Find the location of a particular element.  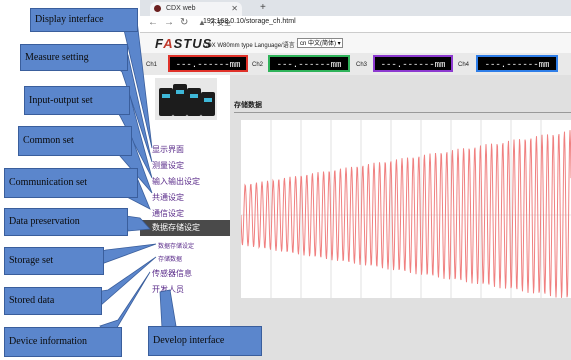

language-select: cn 中文(简体) ▾ is located at coordinates (320, 43).